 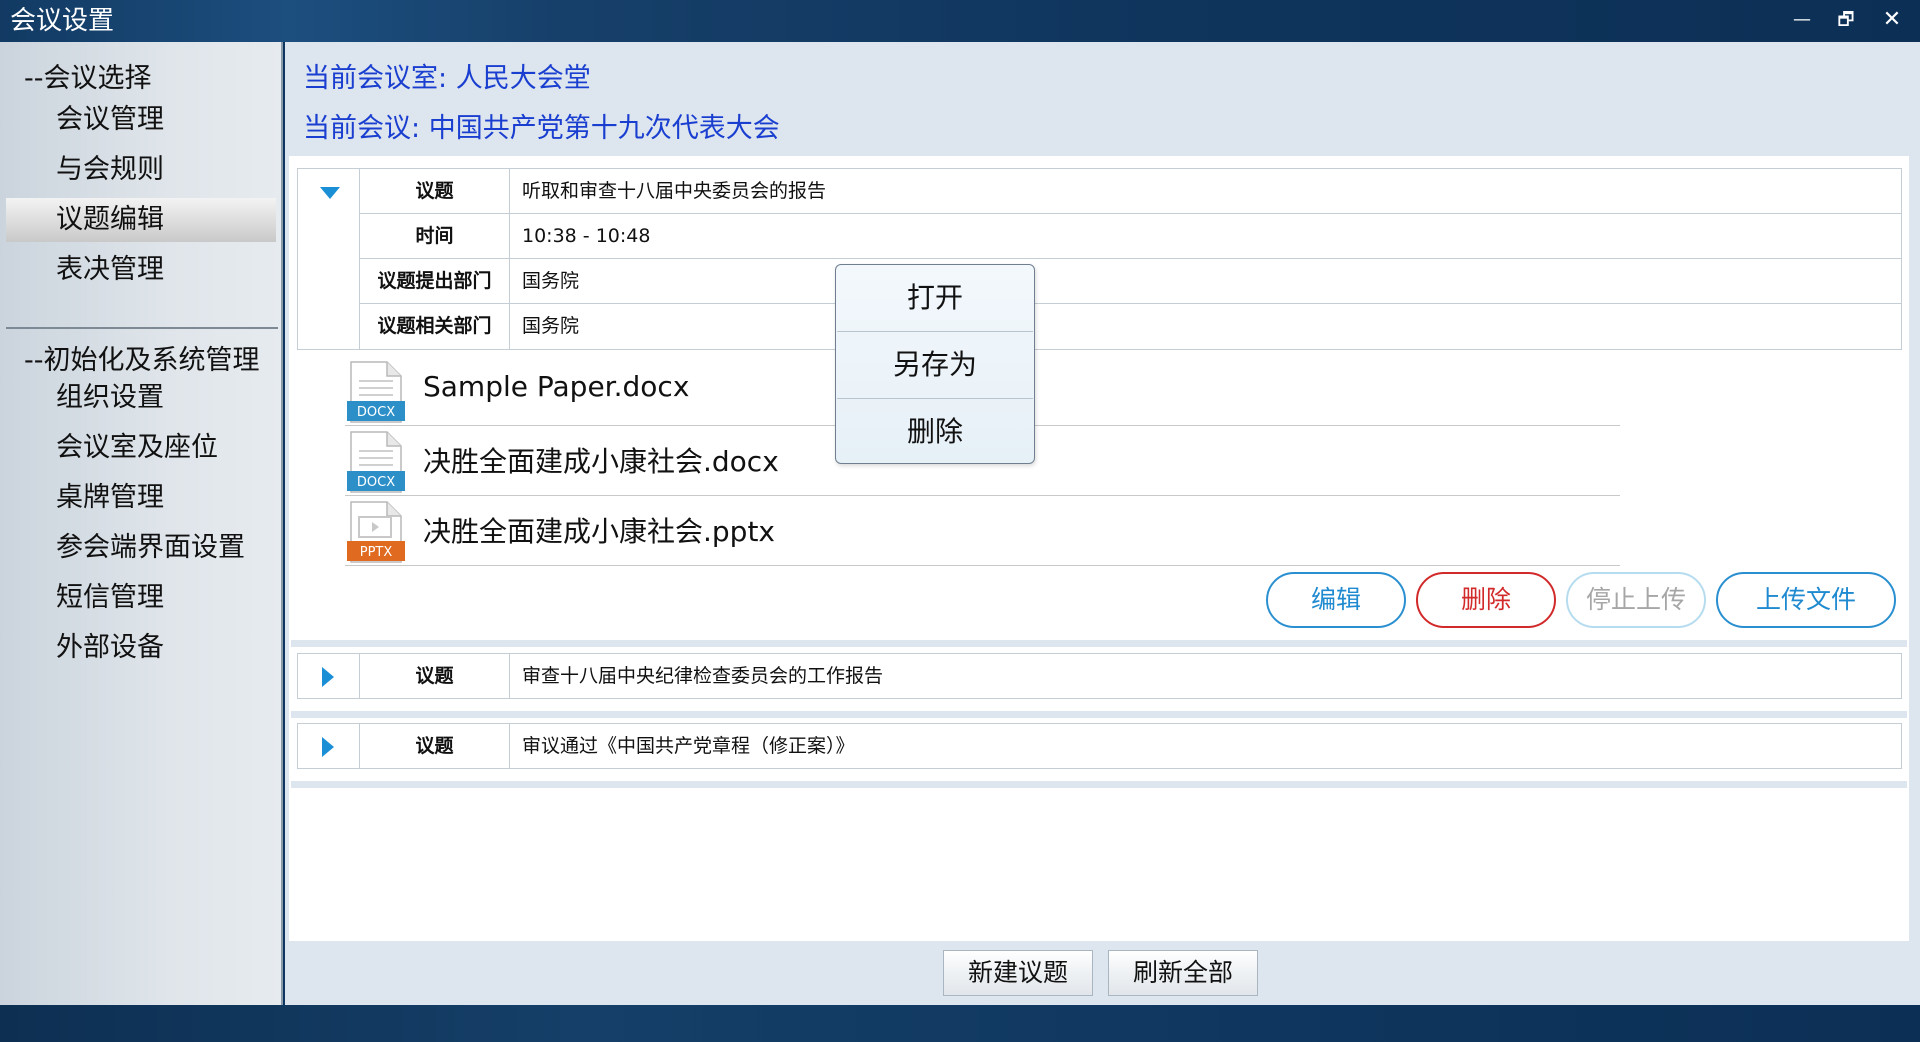 I want to click on current-room-label: 当前会议室:, so click(x=375, y=78).